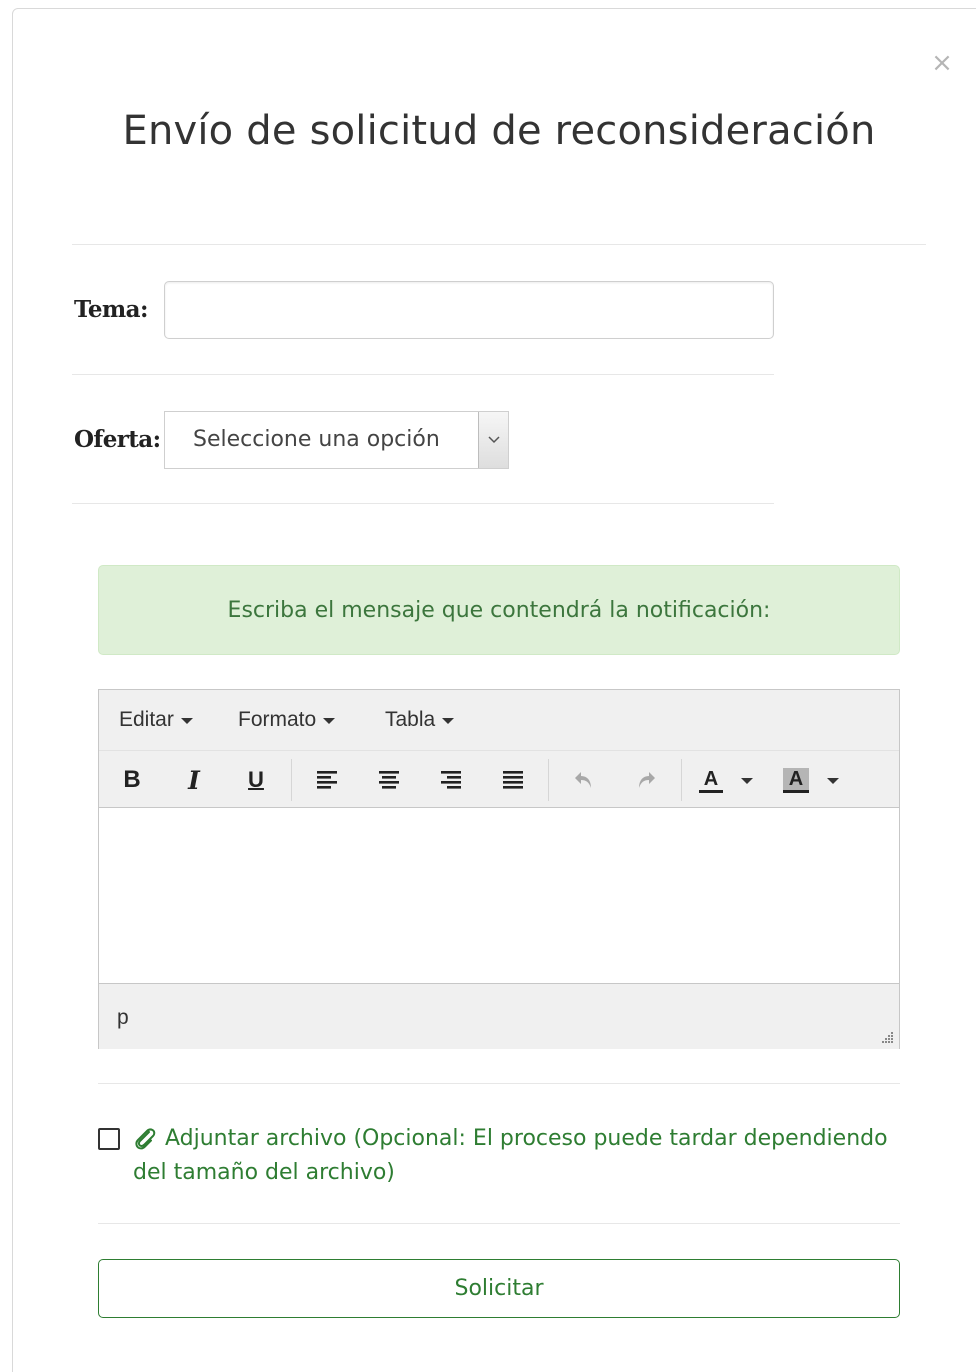 This screenshot has width=976, height=1372. What do you see at coordinates (123, 1018) in the screenshot?
I see `element-path: p` at bounding box center [123, 1018].